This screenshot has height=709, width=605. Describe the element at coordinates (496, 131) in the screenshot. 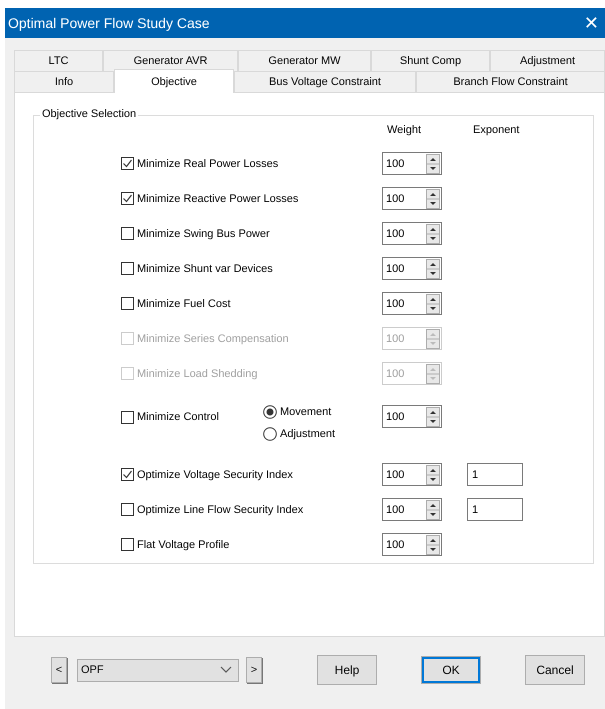

I see `column-header: Exponent` at that location.